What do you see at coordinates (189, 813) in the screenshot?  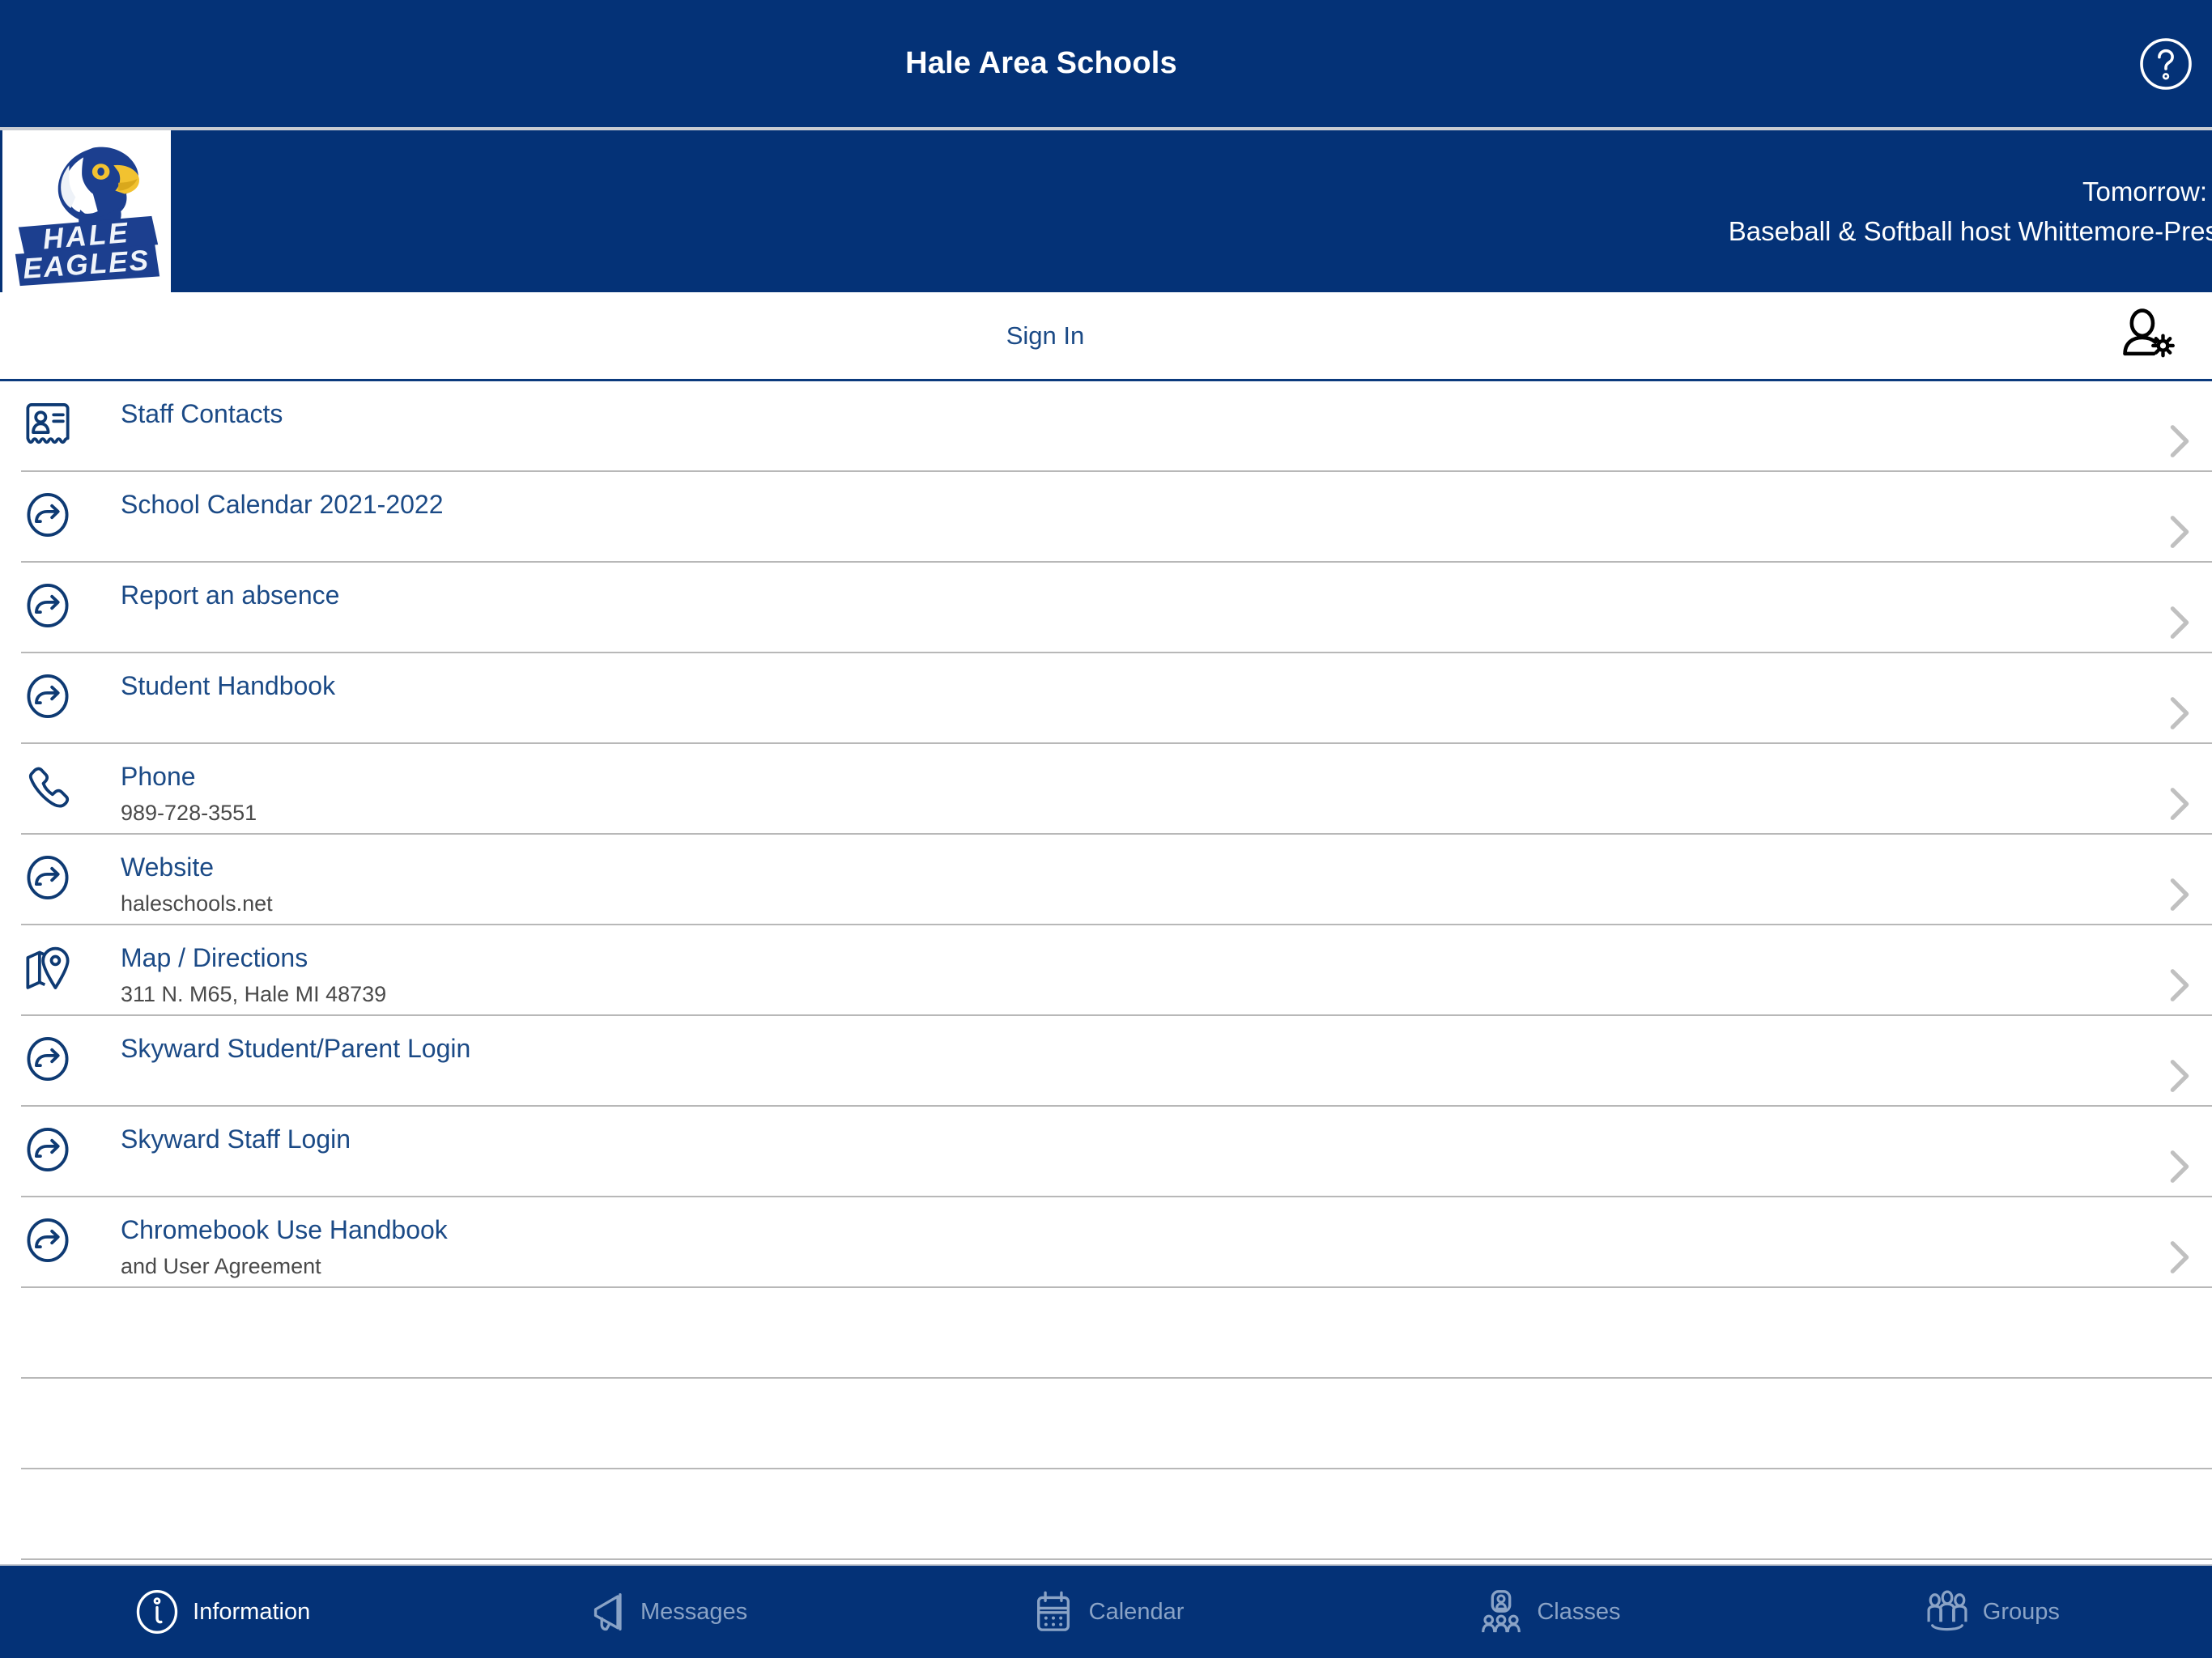 I see `list-item-subtitle: 989-728-3551` at bounding box center [189, 813].